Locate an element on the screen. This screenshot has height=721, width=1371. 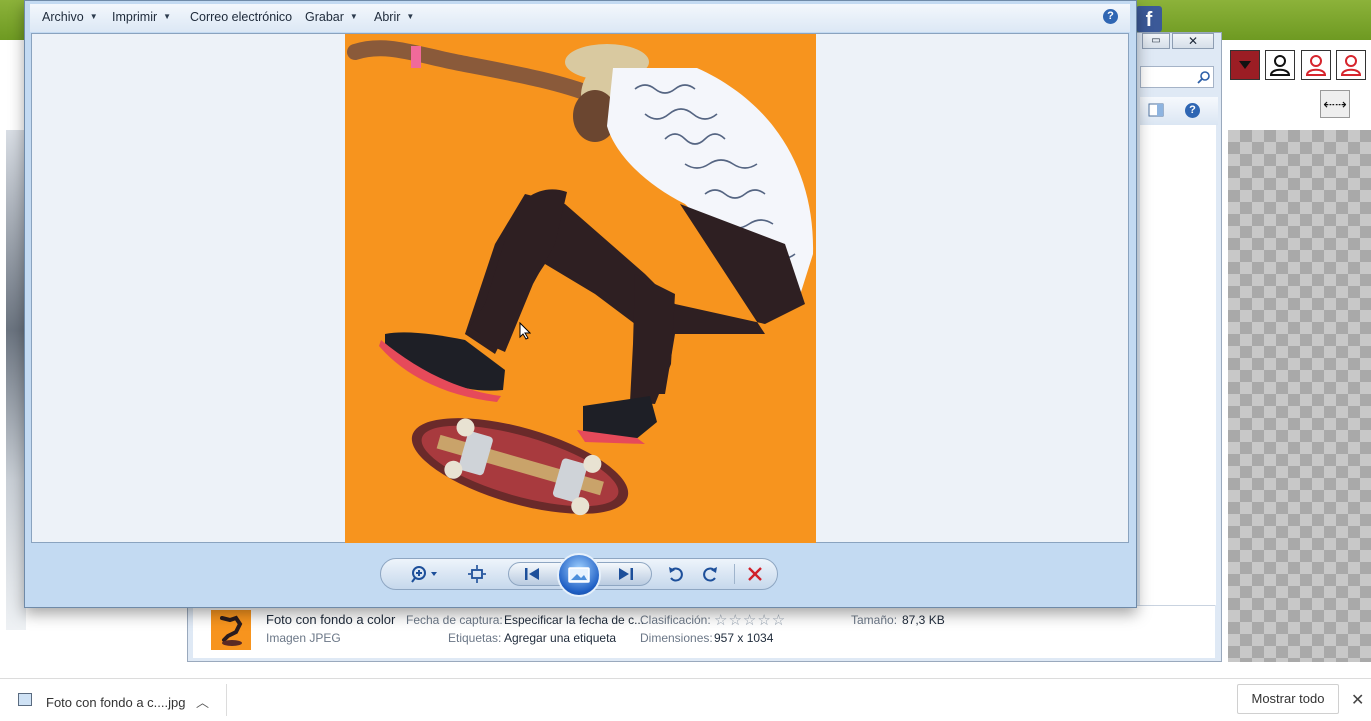
download-filename: Foto con fondo a c....jpg is located at coordinates (115, 702).